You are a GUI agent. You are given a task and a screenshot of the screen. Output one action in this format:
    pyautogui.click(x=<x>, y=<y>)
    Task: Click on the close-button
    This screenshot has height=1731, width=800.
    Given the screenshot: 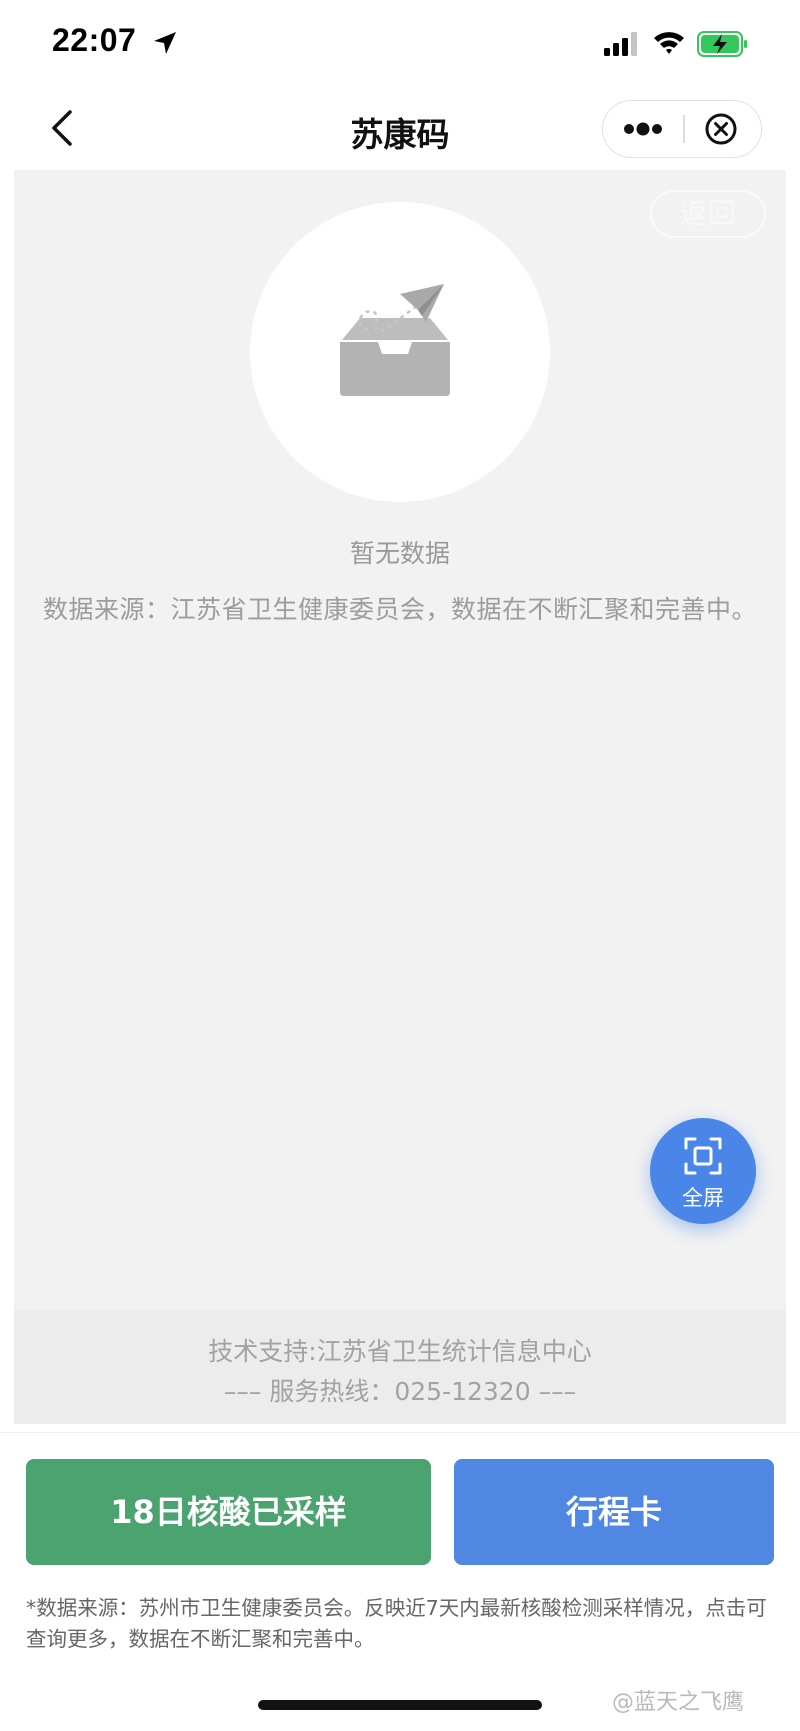 What is the action you would take?
    pyautogui.click(x=723, y=129)
    